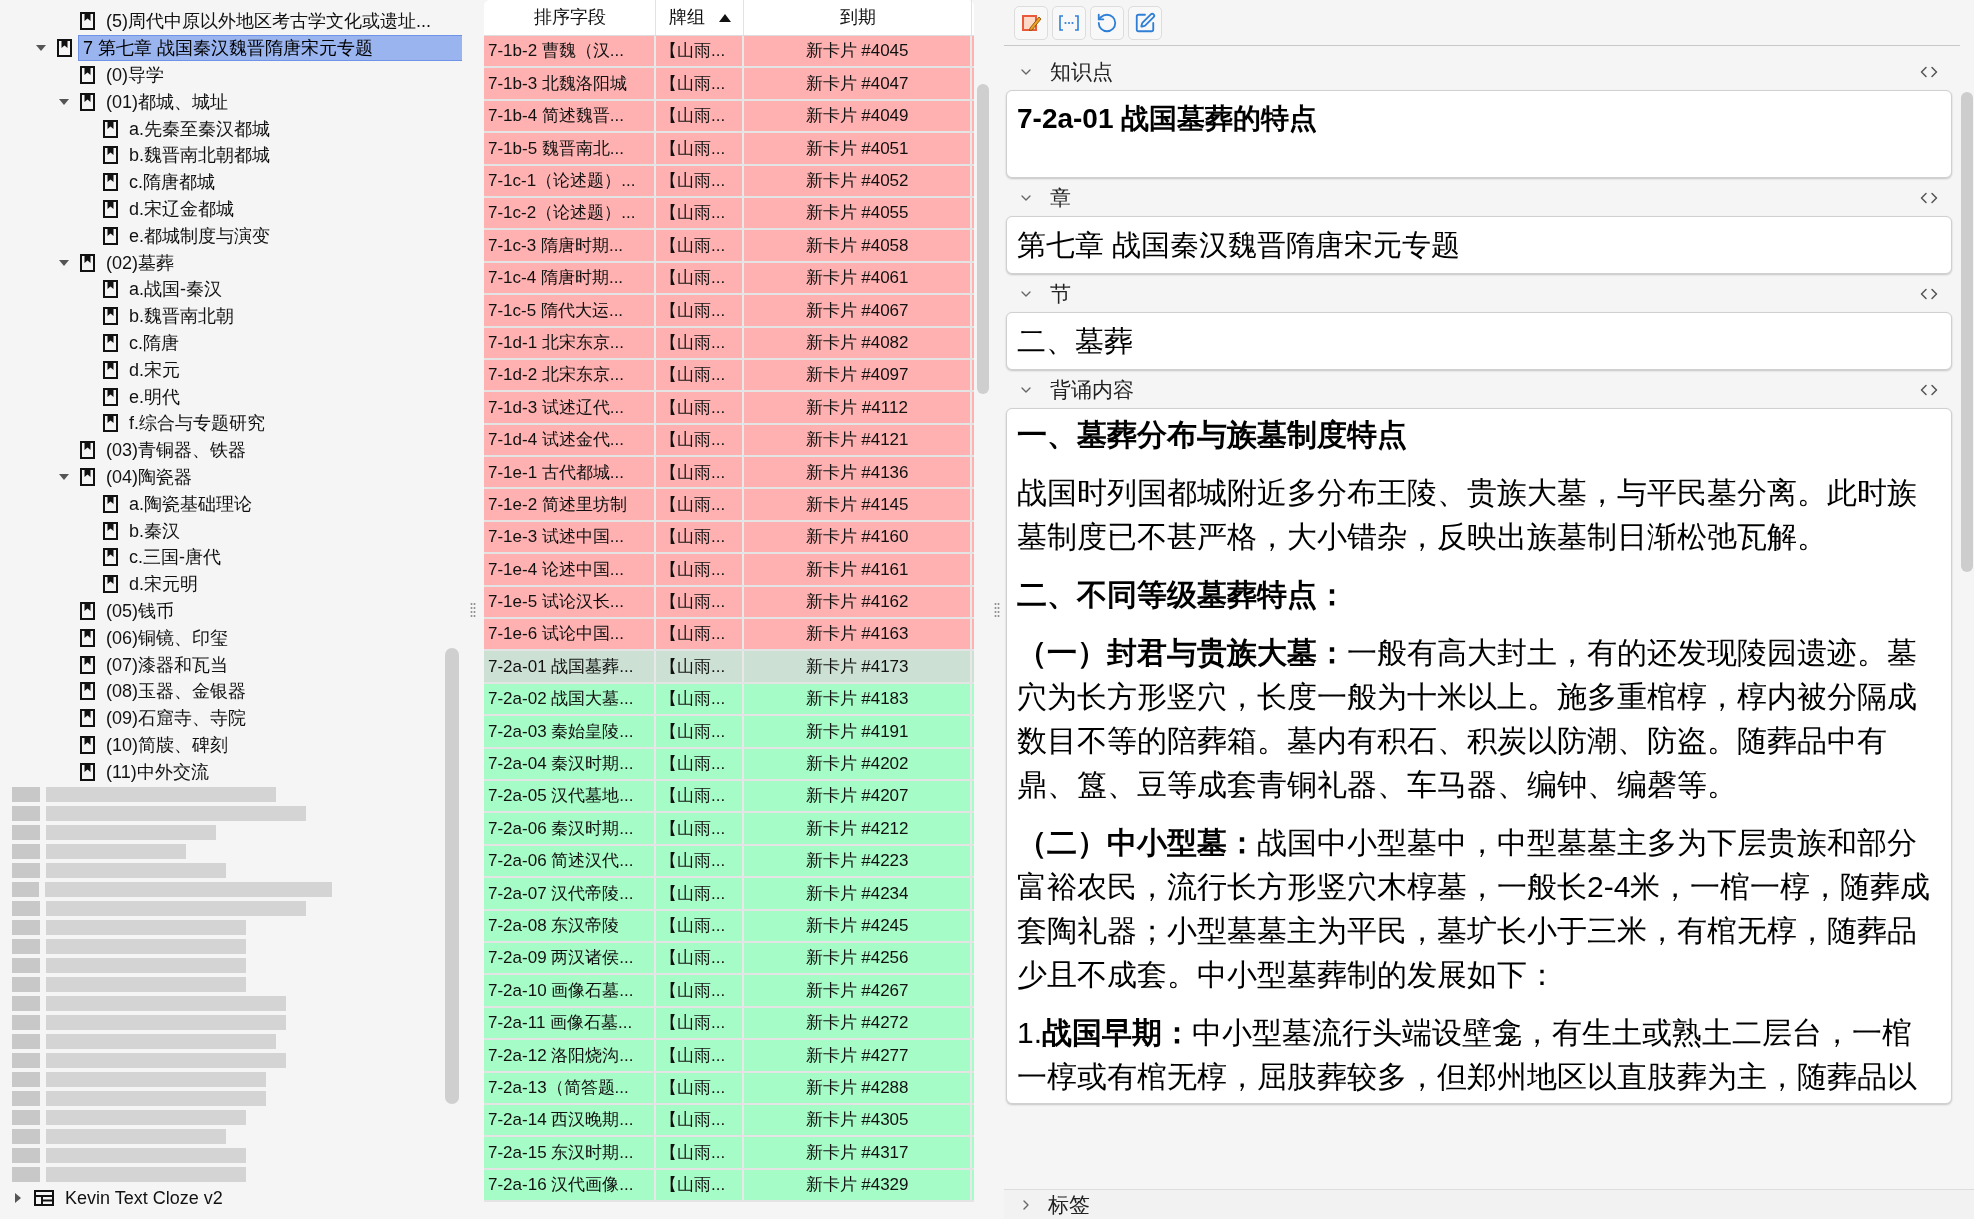 This screenshot has width=1974, height=1219. I want to click on table-row: 7-2a-14 西汉晚期... 【山雨... 新卡片 #4305, so click(729, 1121).